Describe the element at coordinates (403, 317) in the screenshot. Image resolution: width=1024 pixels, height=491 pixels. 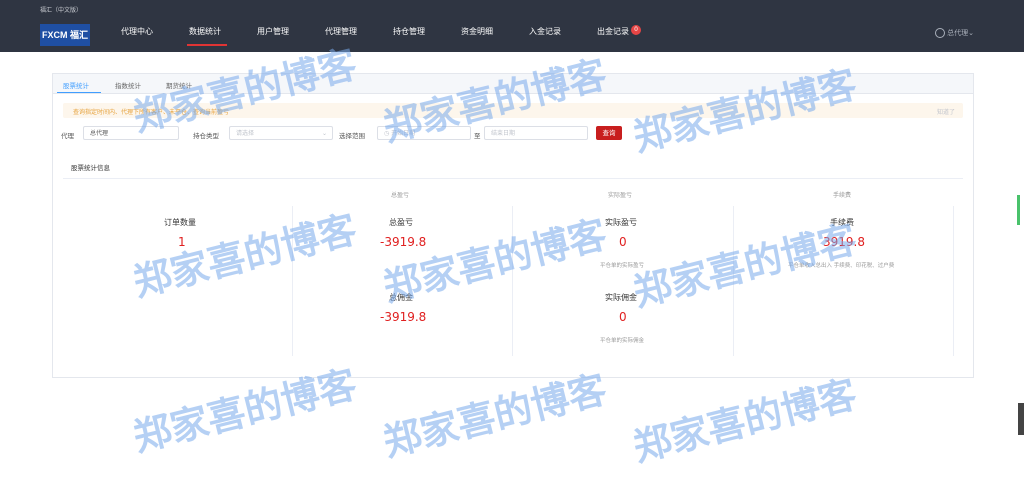
I see `total-commission-value: -3919.8` at that location.